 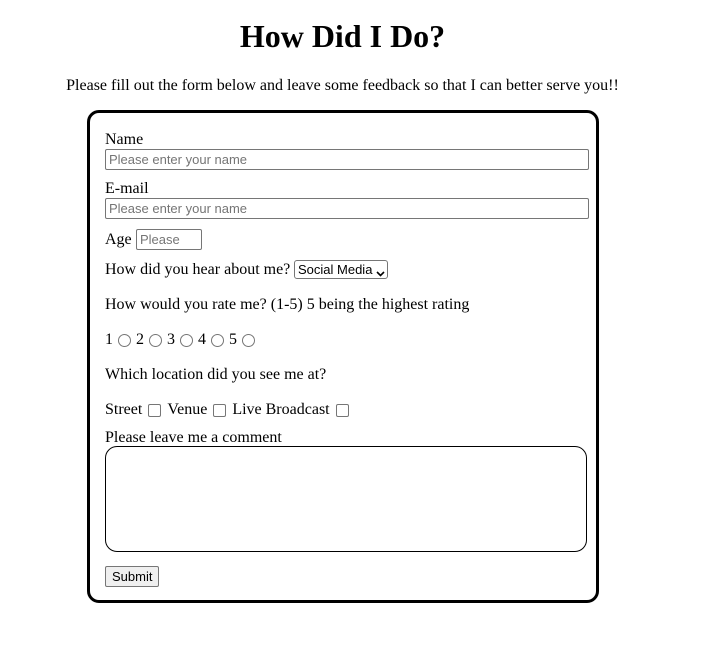 I want to click on email-input, so click(x=347, y=208).